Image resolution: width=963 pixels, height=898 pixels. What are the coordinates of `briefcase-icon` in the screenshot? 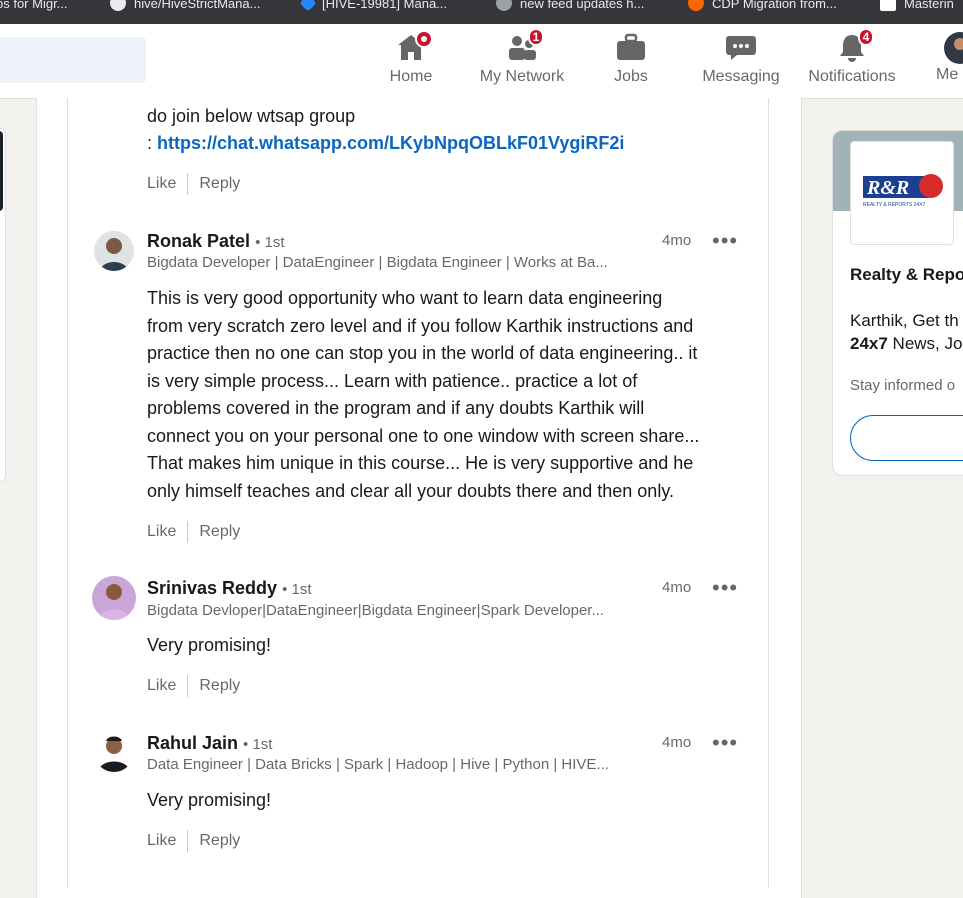 It's located at (631, 47).